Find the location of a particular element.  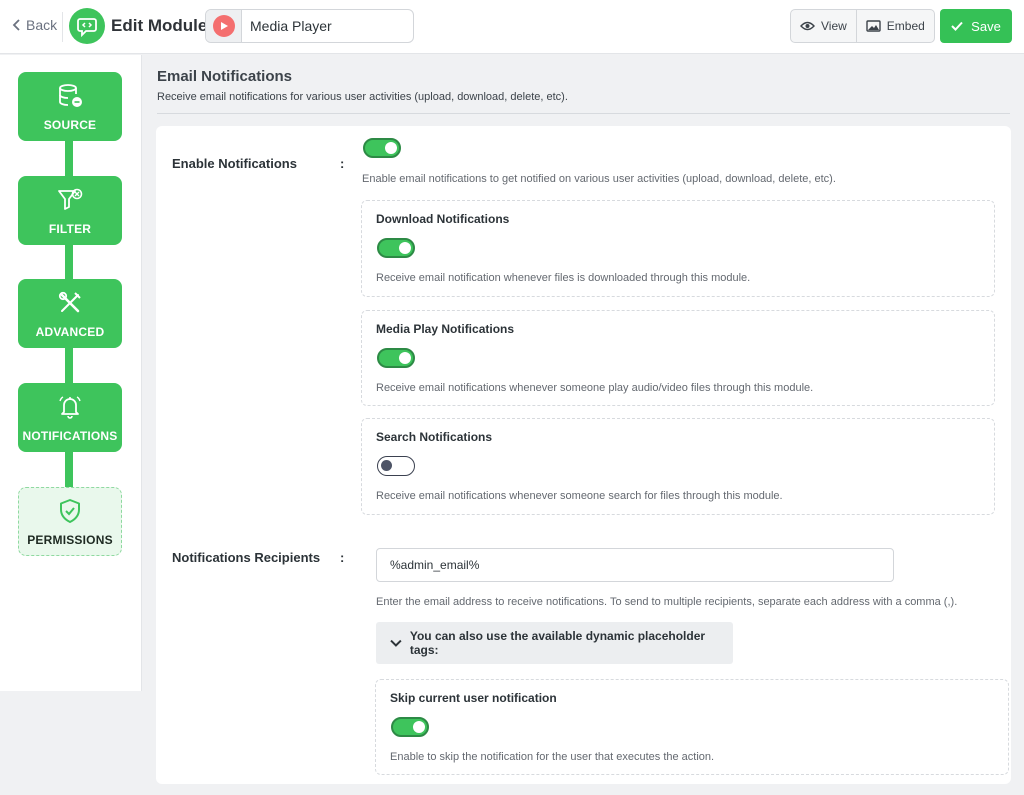

step-label: SOURCE is located at coordinates (70, 124).